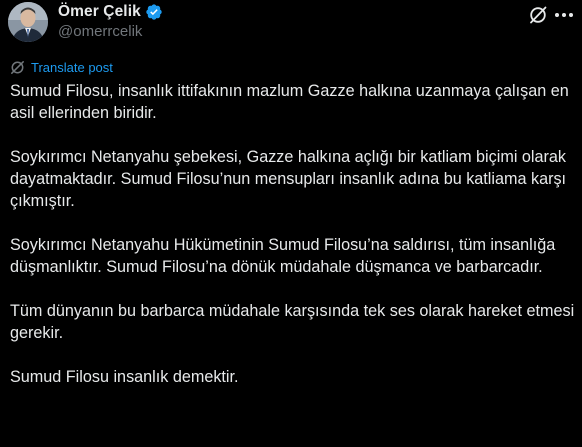 The height and width of the screenshot is (447, 582). What do you see at coordinates (538, 15) in the screenshot?
I see `grok-icon` at bounding box center [538, 15].